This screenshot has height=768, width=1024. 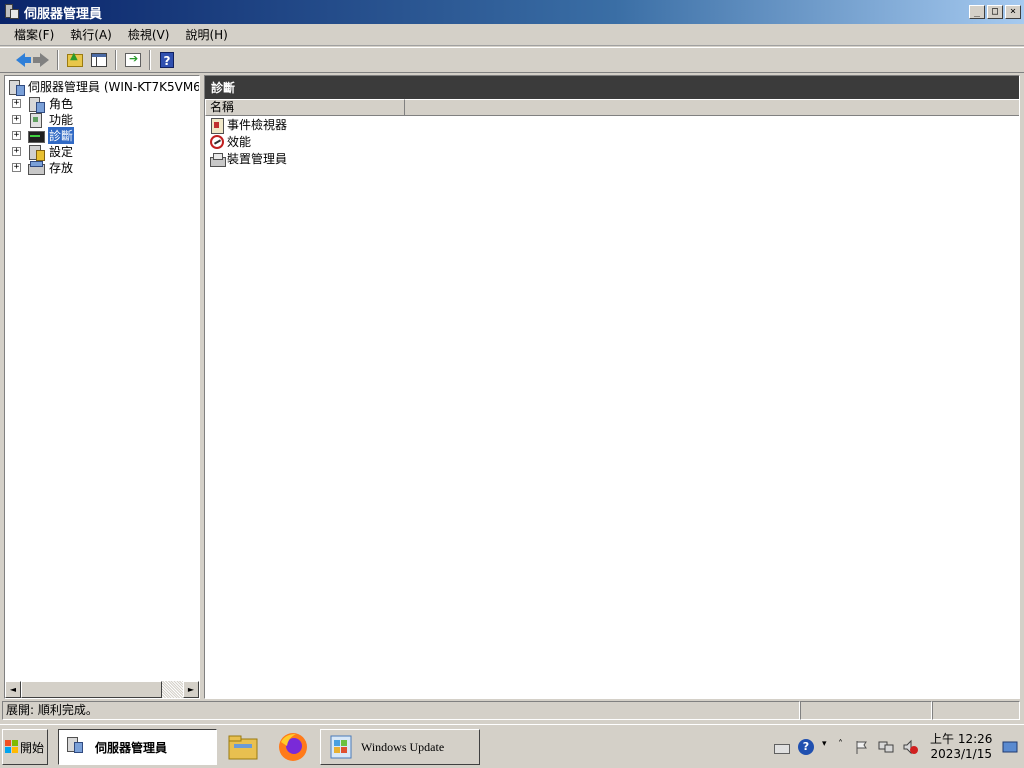 I want to click on performance-icon, so click(x=217, y=141).